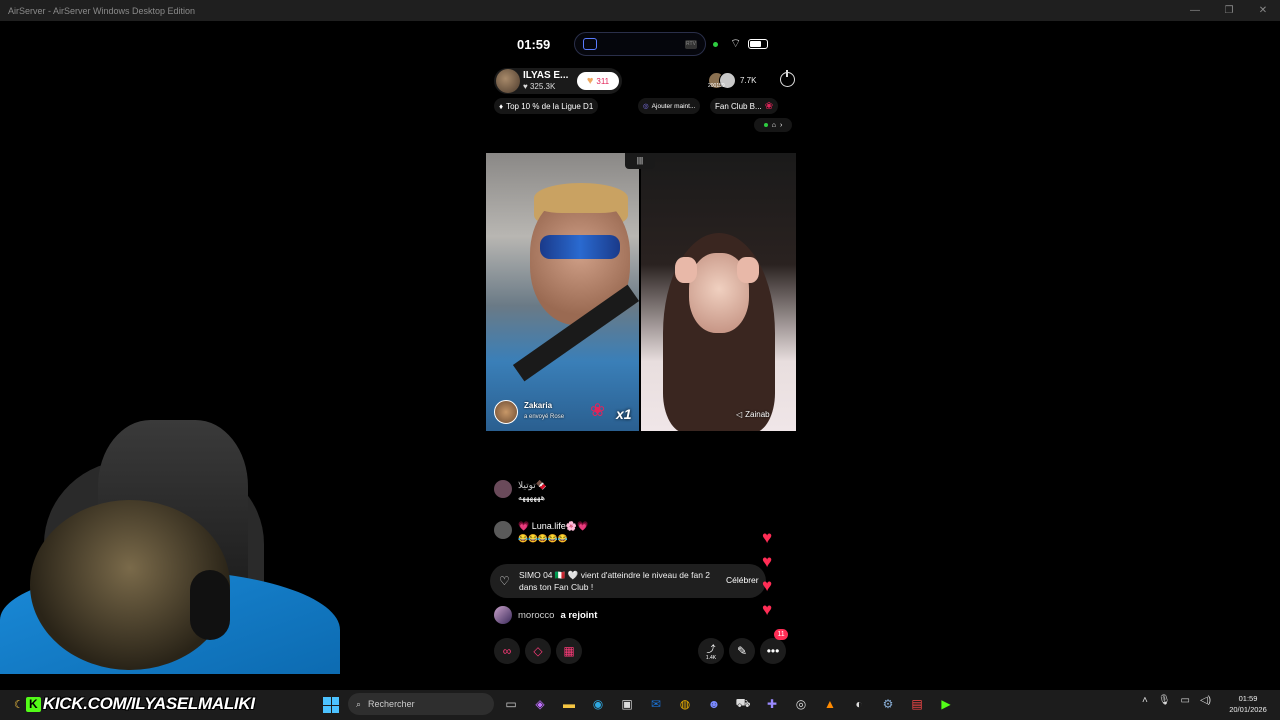  I want to click on guest-camera, so click(718, 292).